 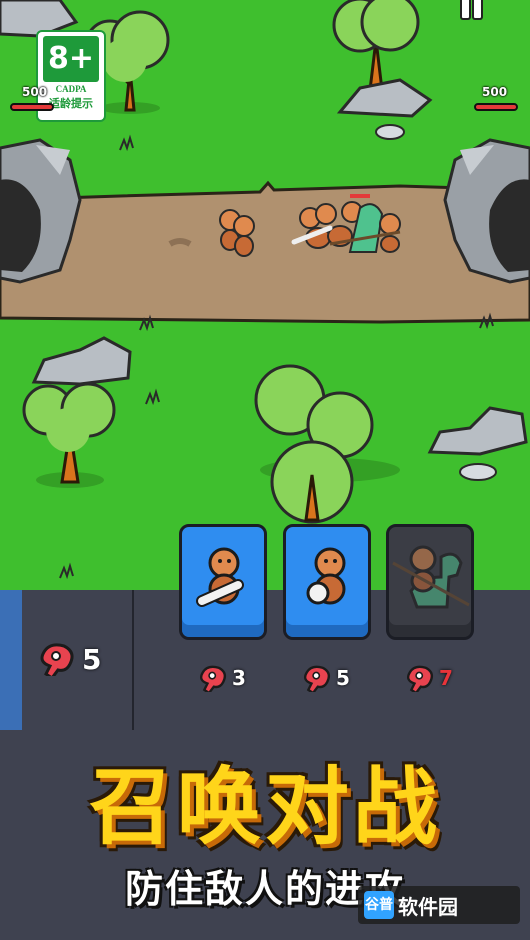 I want to click on age-rating-org: CADPA, so click(x=71, y=89).